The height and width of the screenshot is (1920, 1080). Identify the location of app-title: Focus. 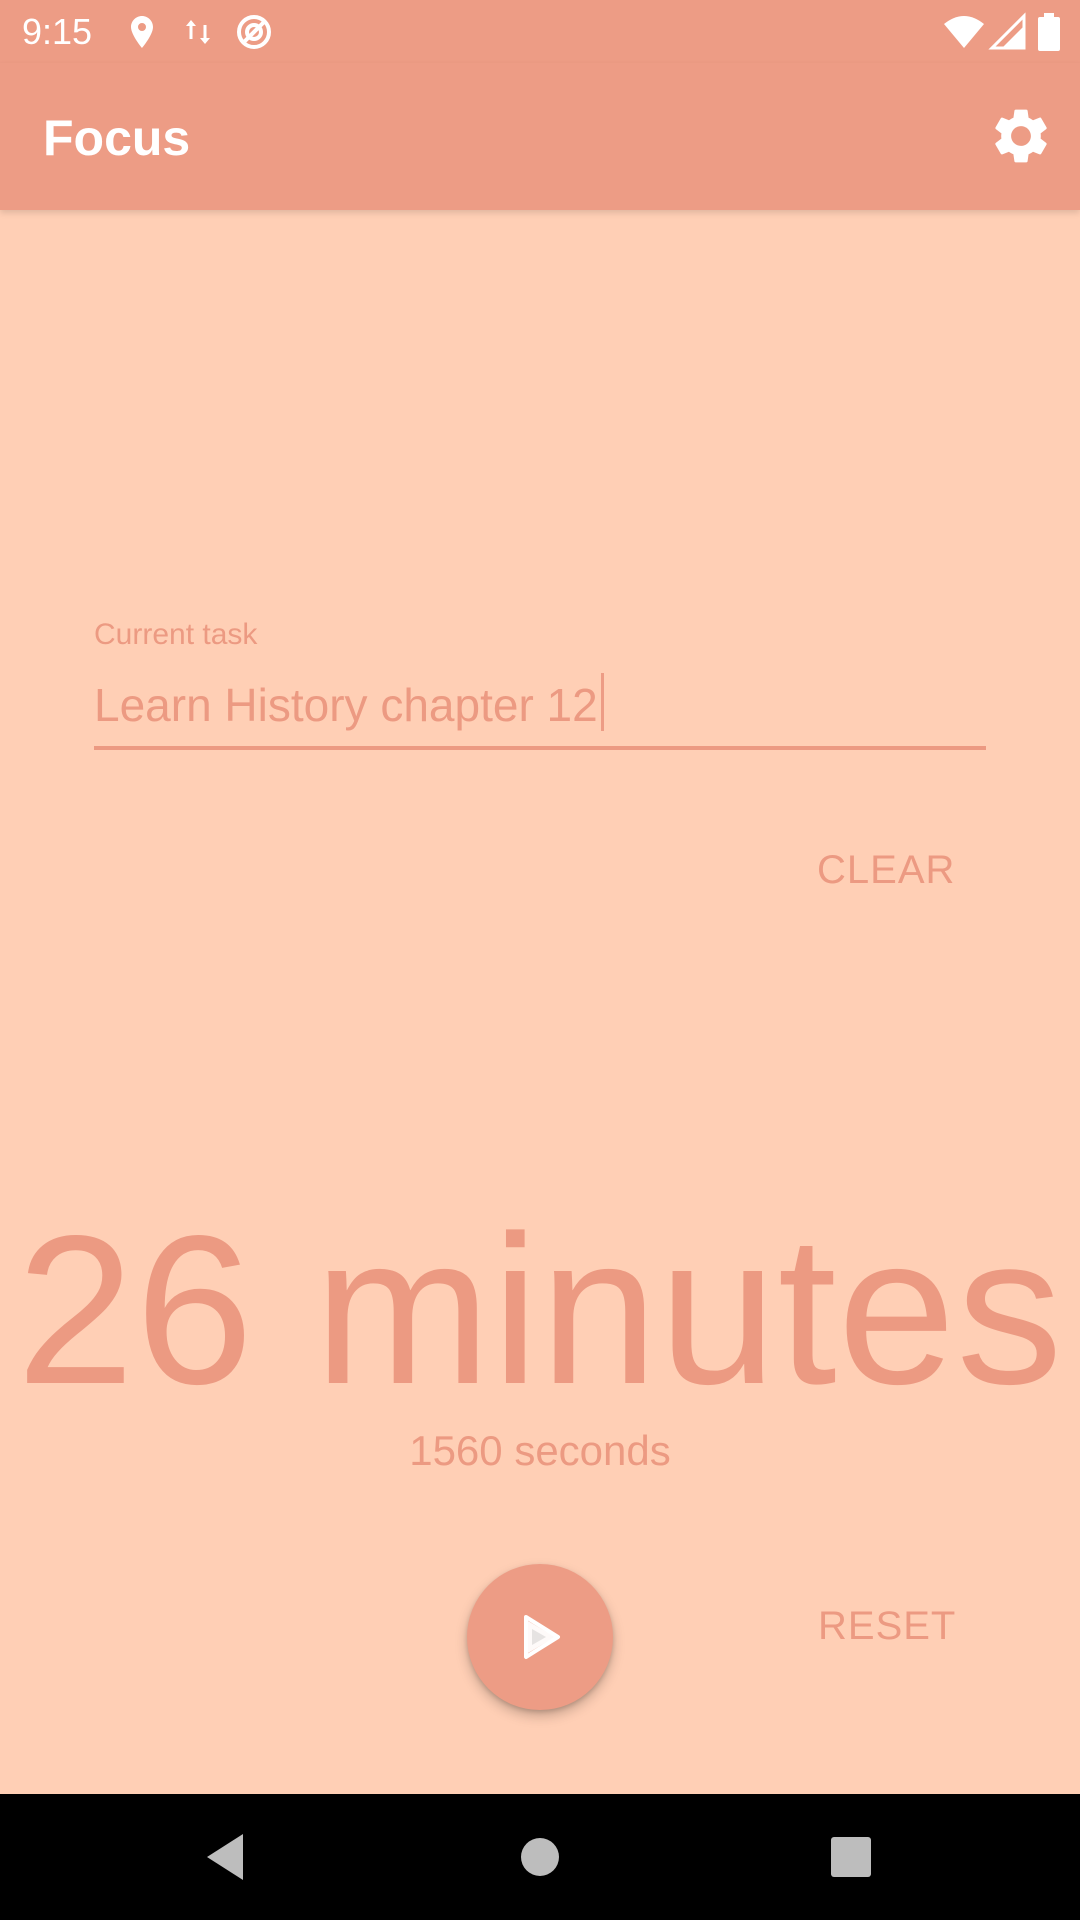
(117, 138).